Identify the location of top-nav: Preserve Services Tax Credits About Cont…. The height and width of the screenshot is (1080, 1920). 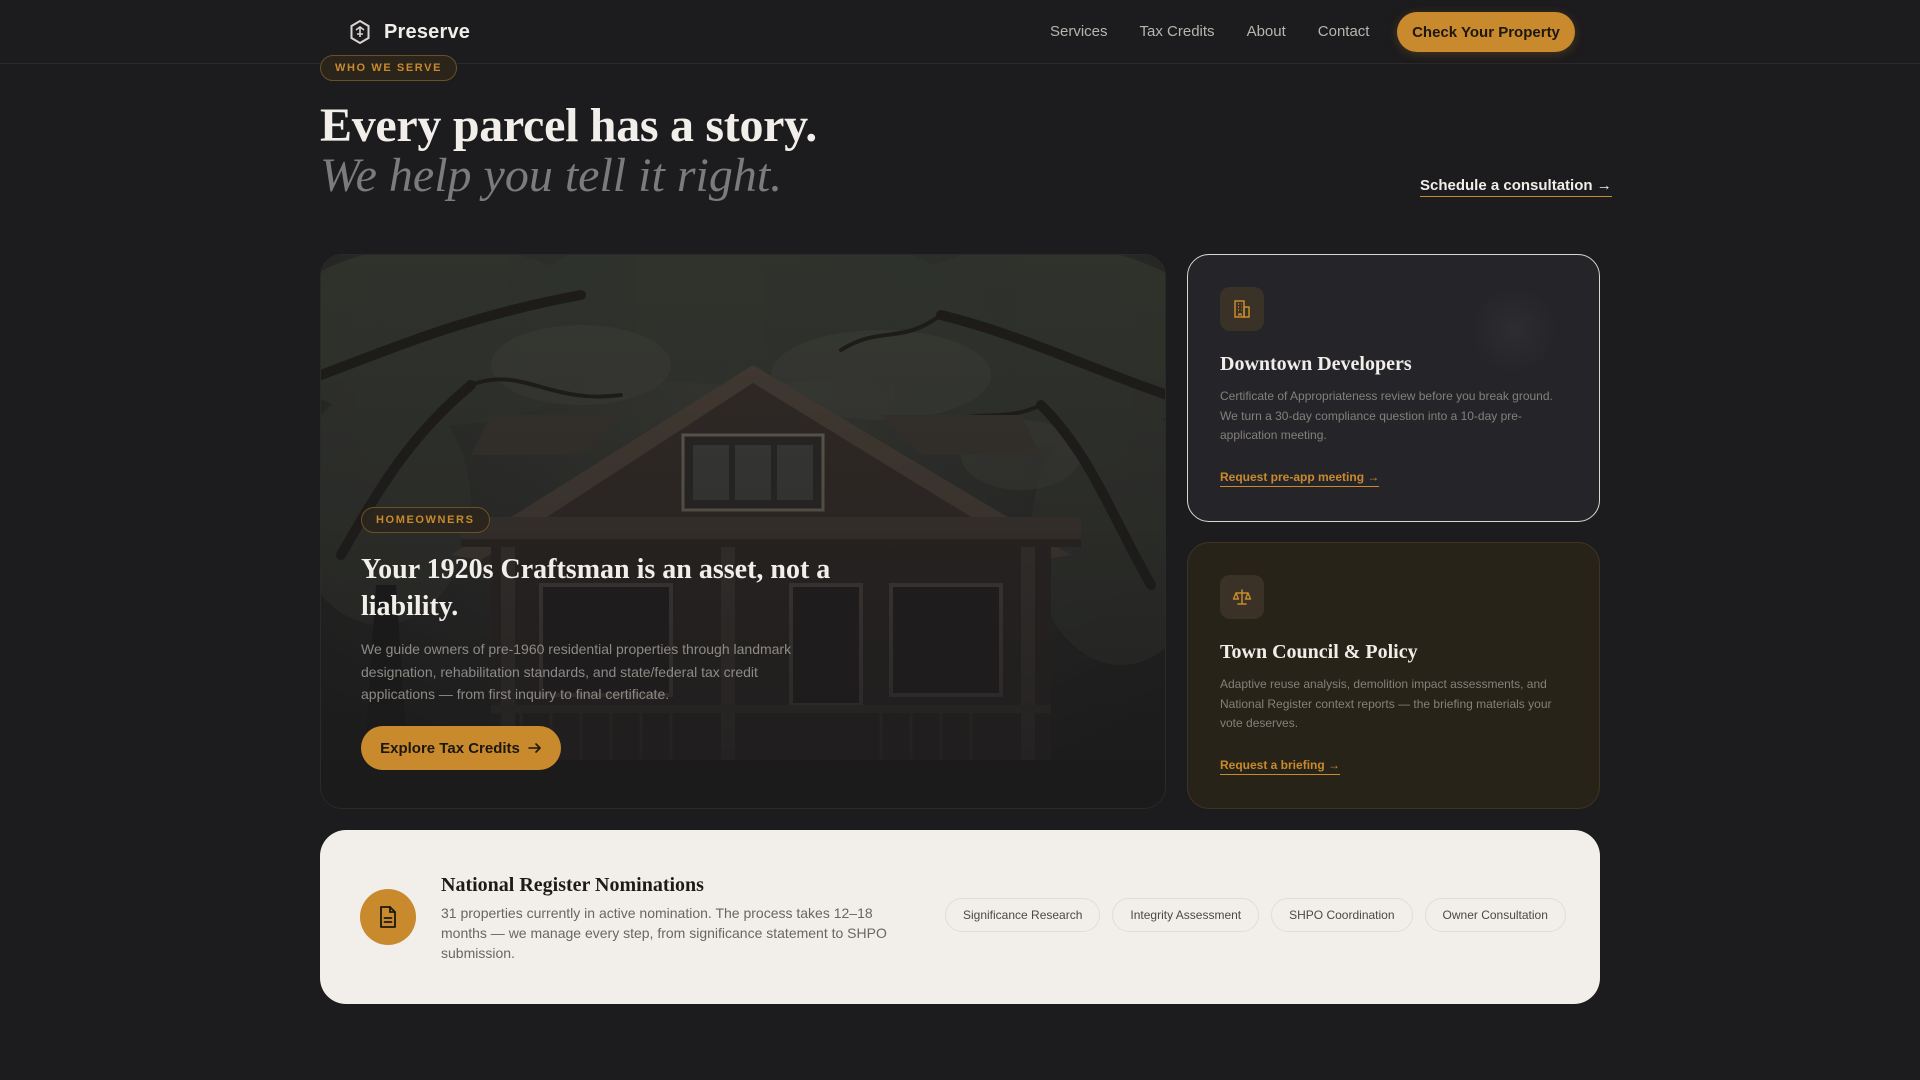
(960, 32).